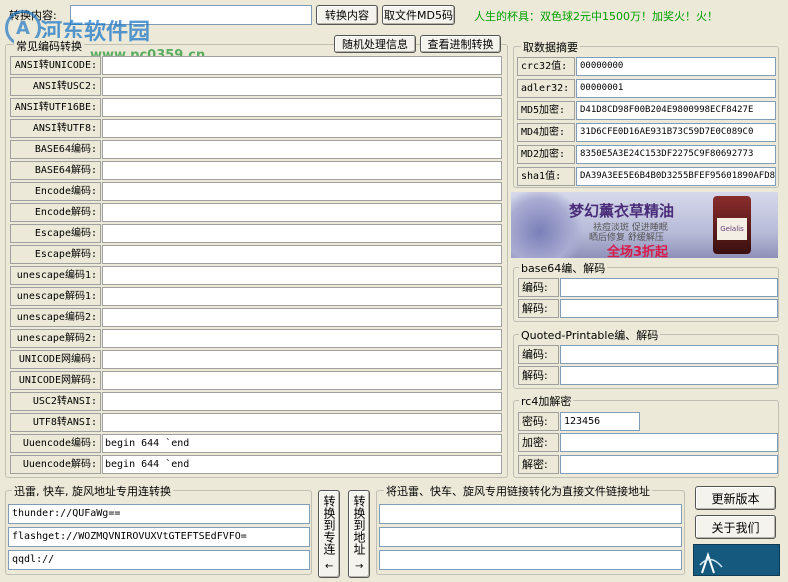 This screenshot has width=788, height=582. What do you see at coordinates (638, 251) in the screenshot?
I see `ad-promo: 全场3折起` at bounding box center [638, 251].